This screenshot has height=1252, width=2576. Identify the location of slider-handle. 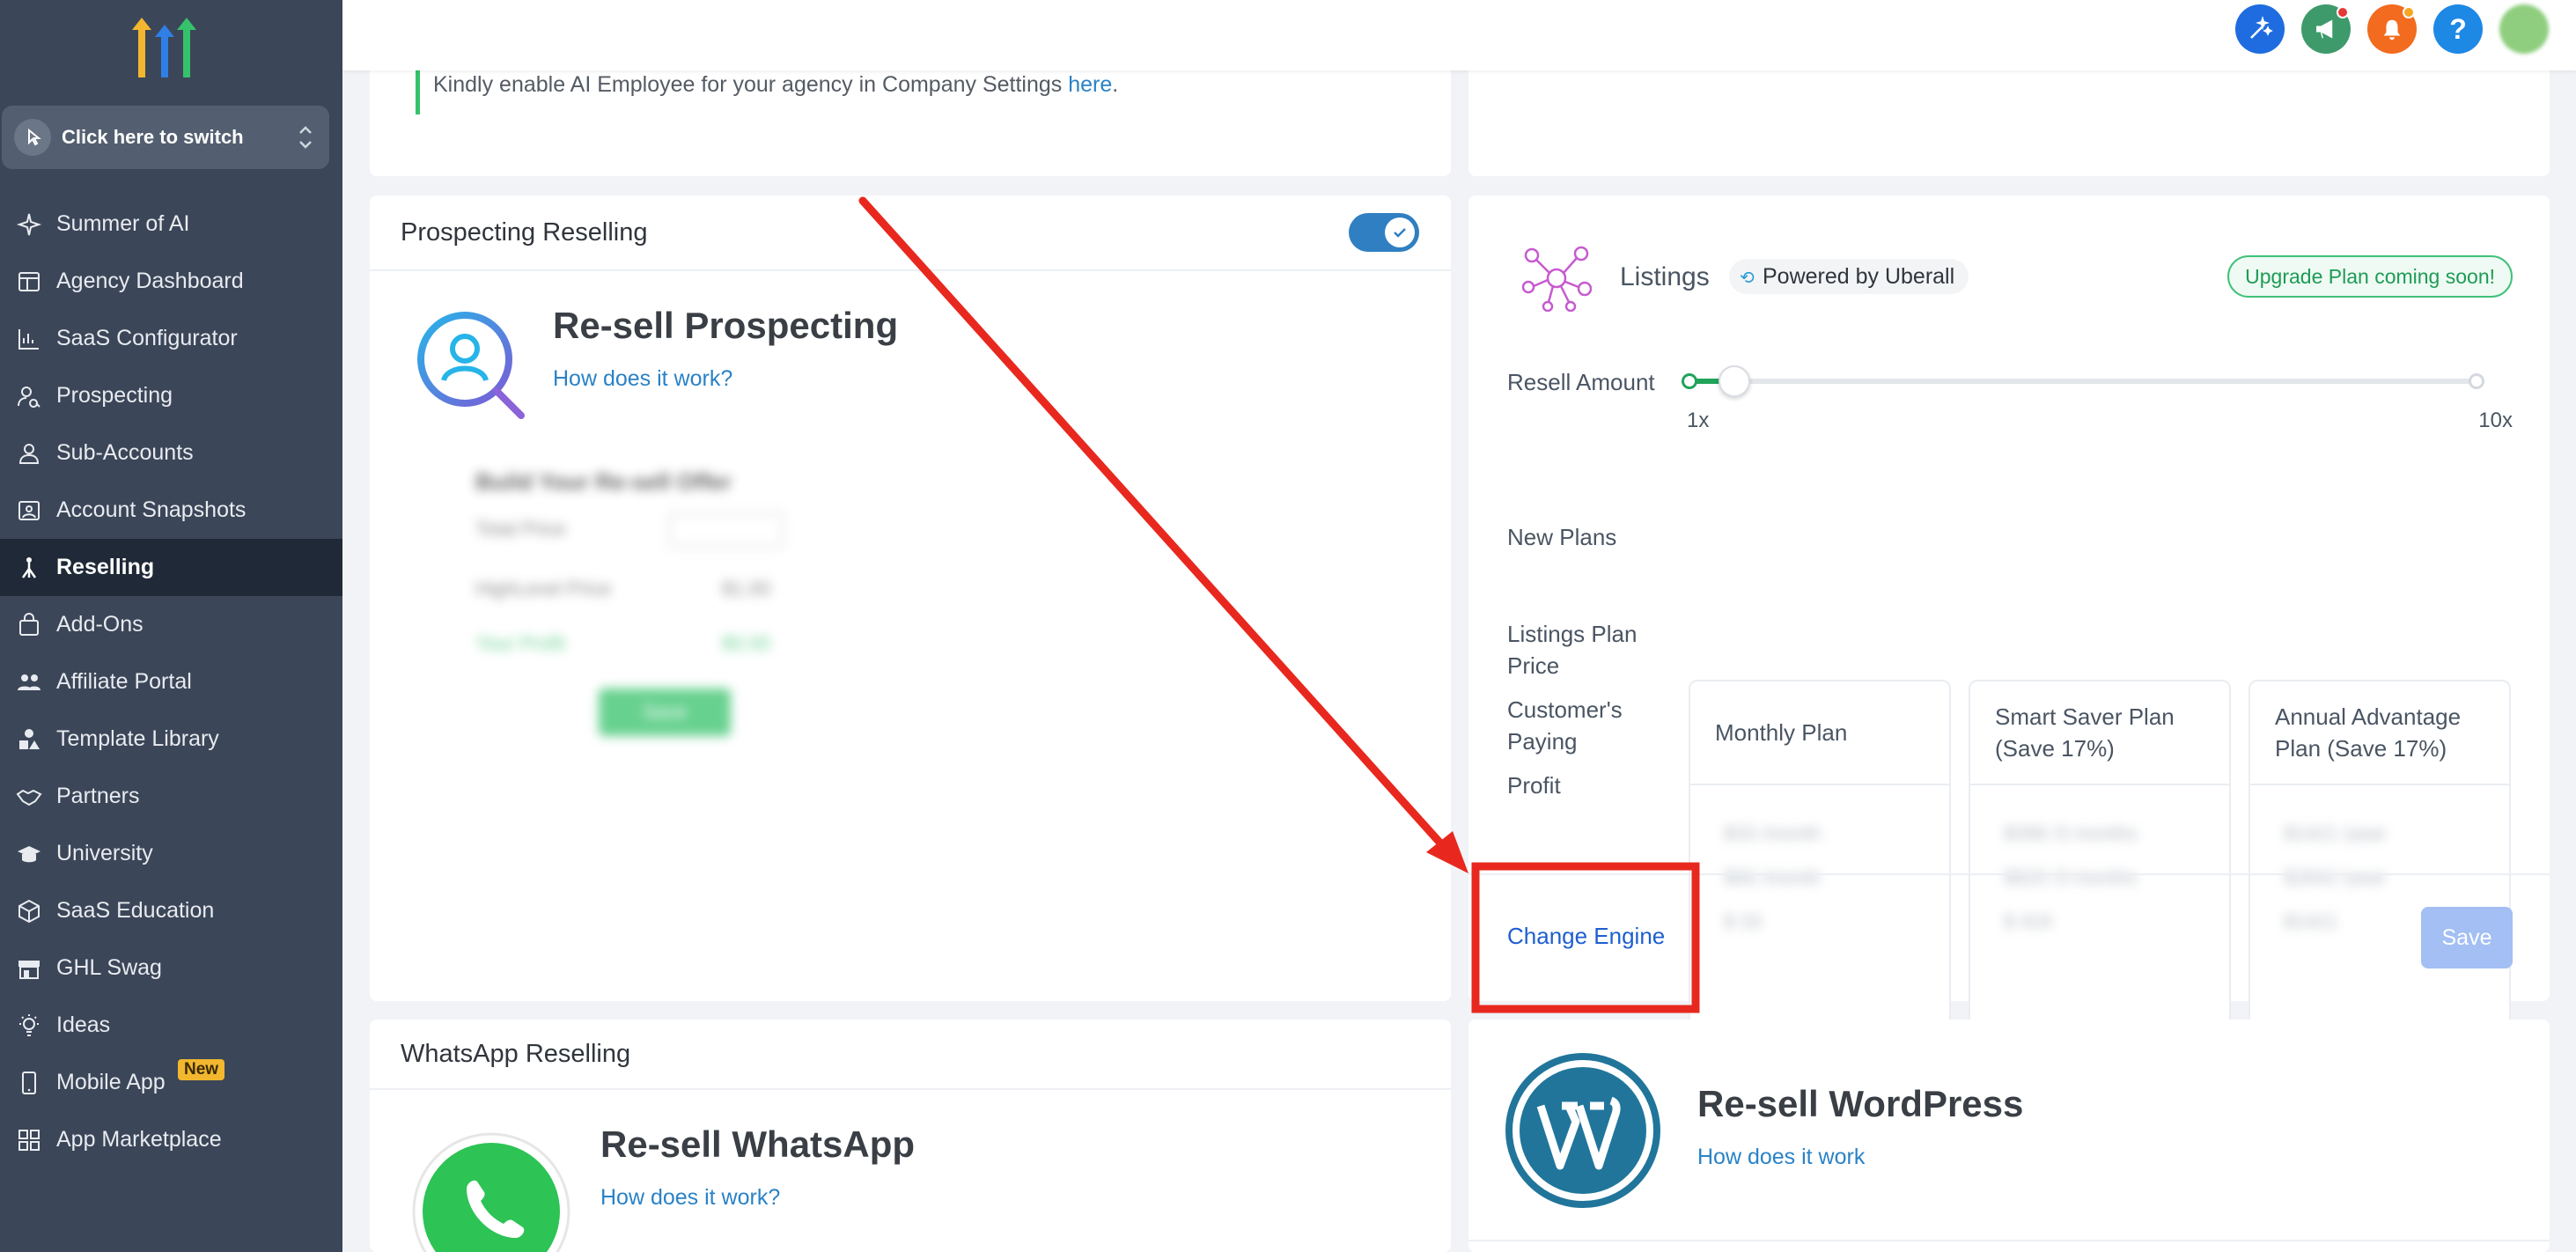
(1734, 381).